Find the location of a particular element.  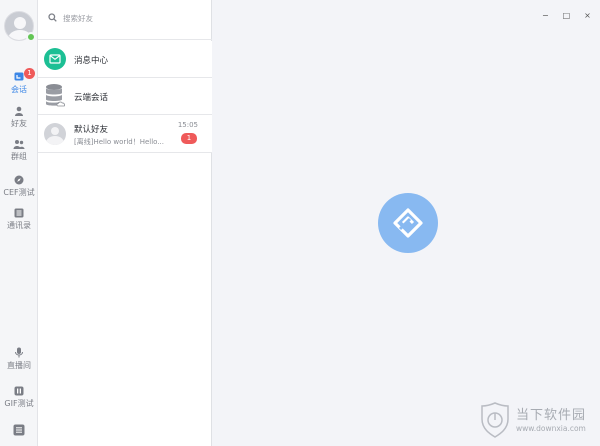

shield-icon is located at coordinates (495, 420).